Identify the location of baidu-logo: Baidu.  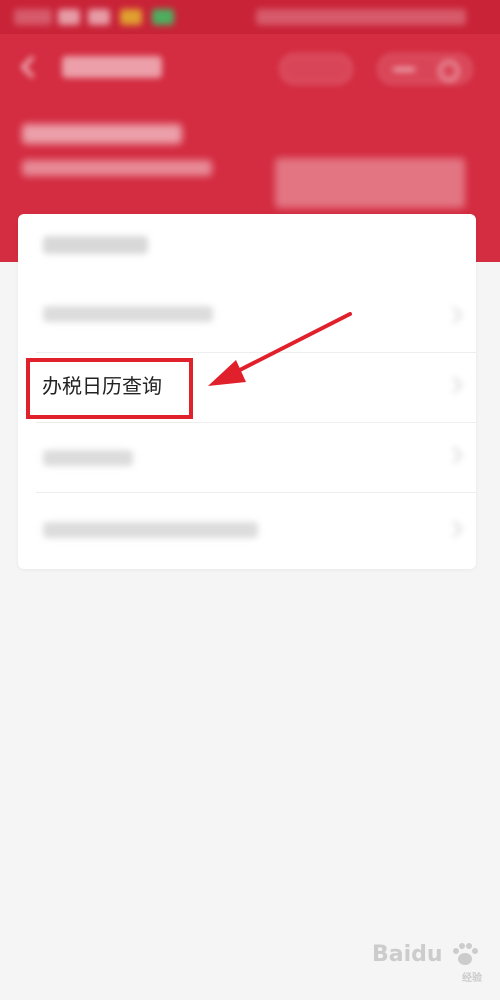
(407, 954).